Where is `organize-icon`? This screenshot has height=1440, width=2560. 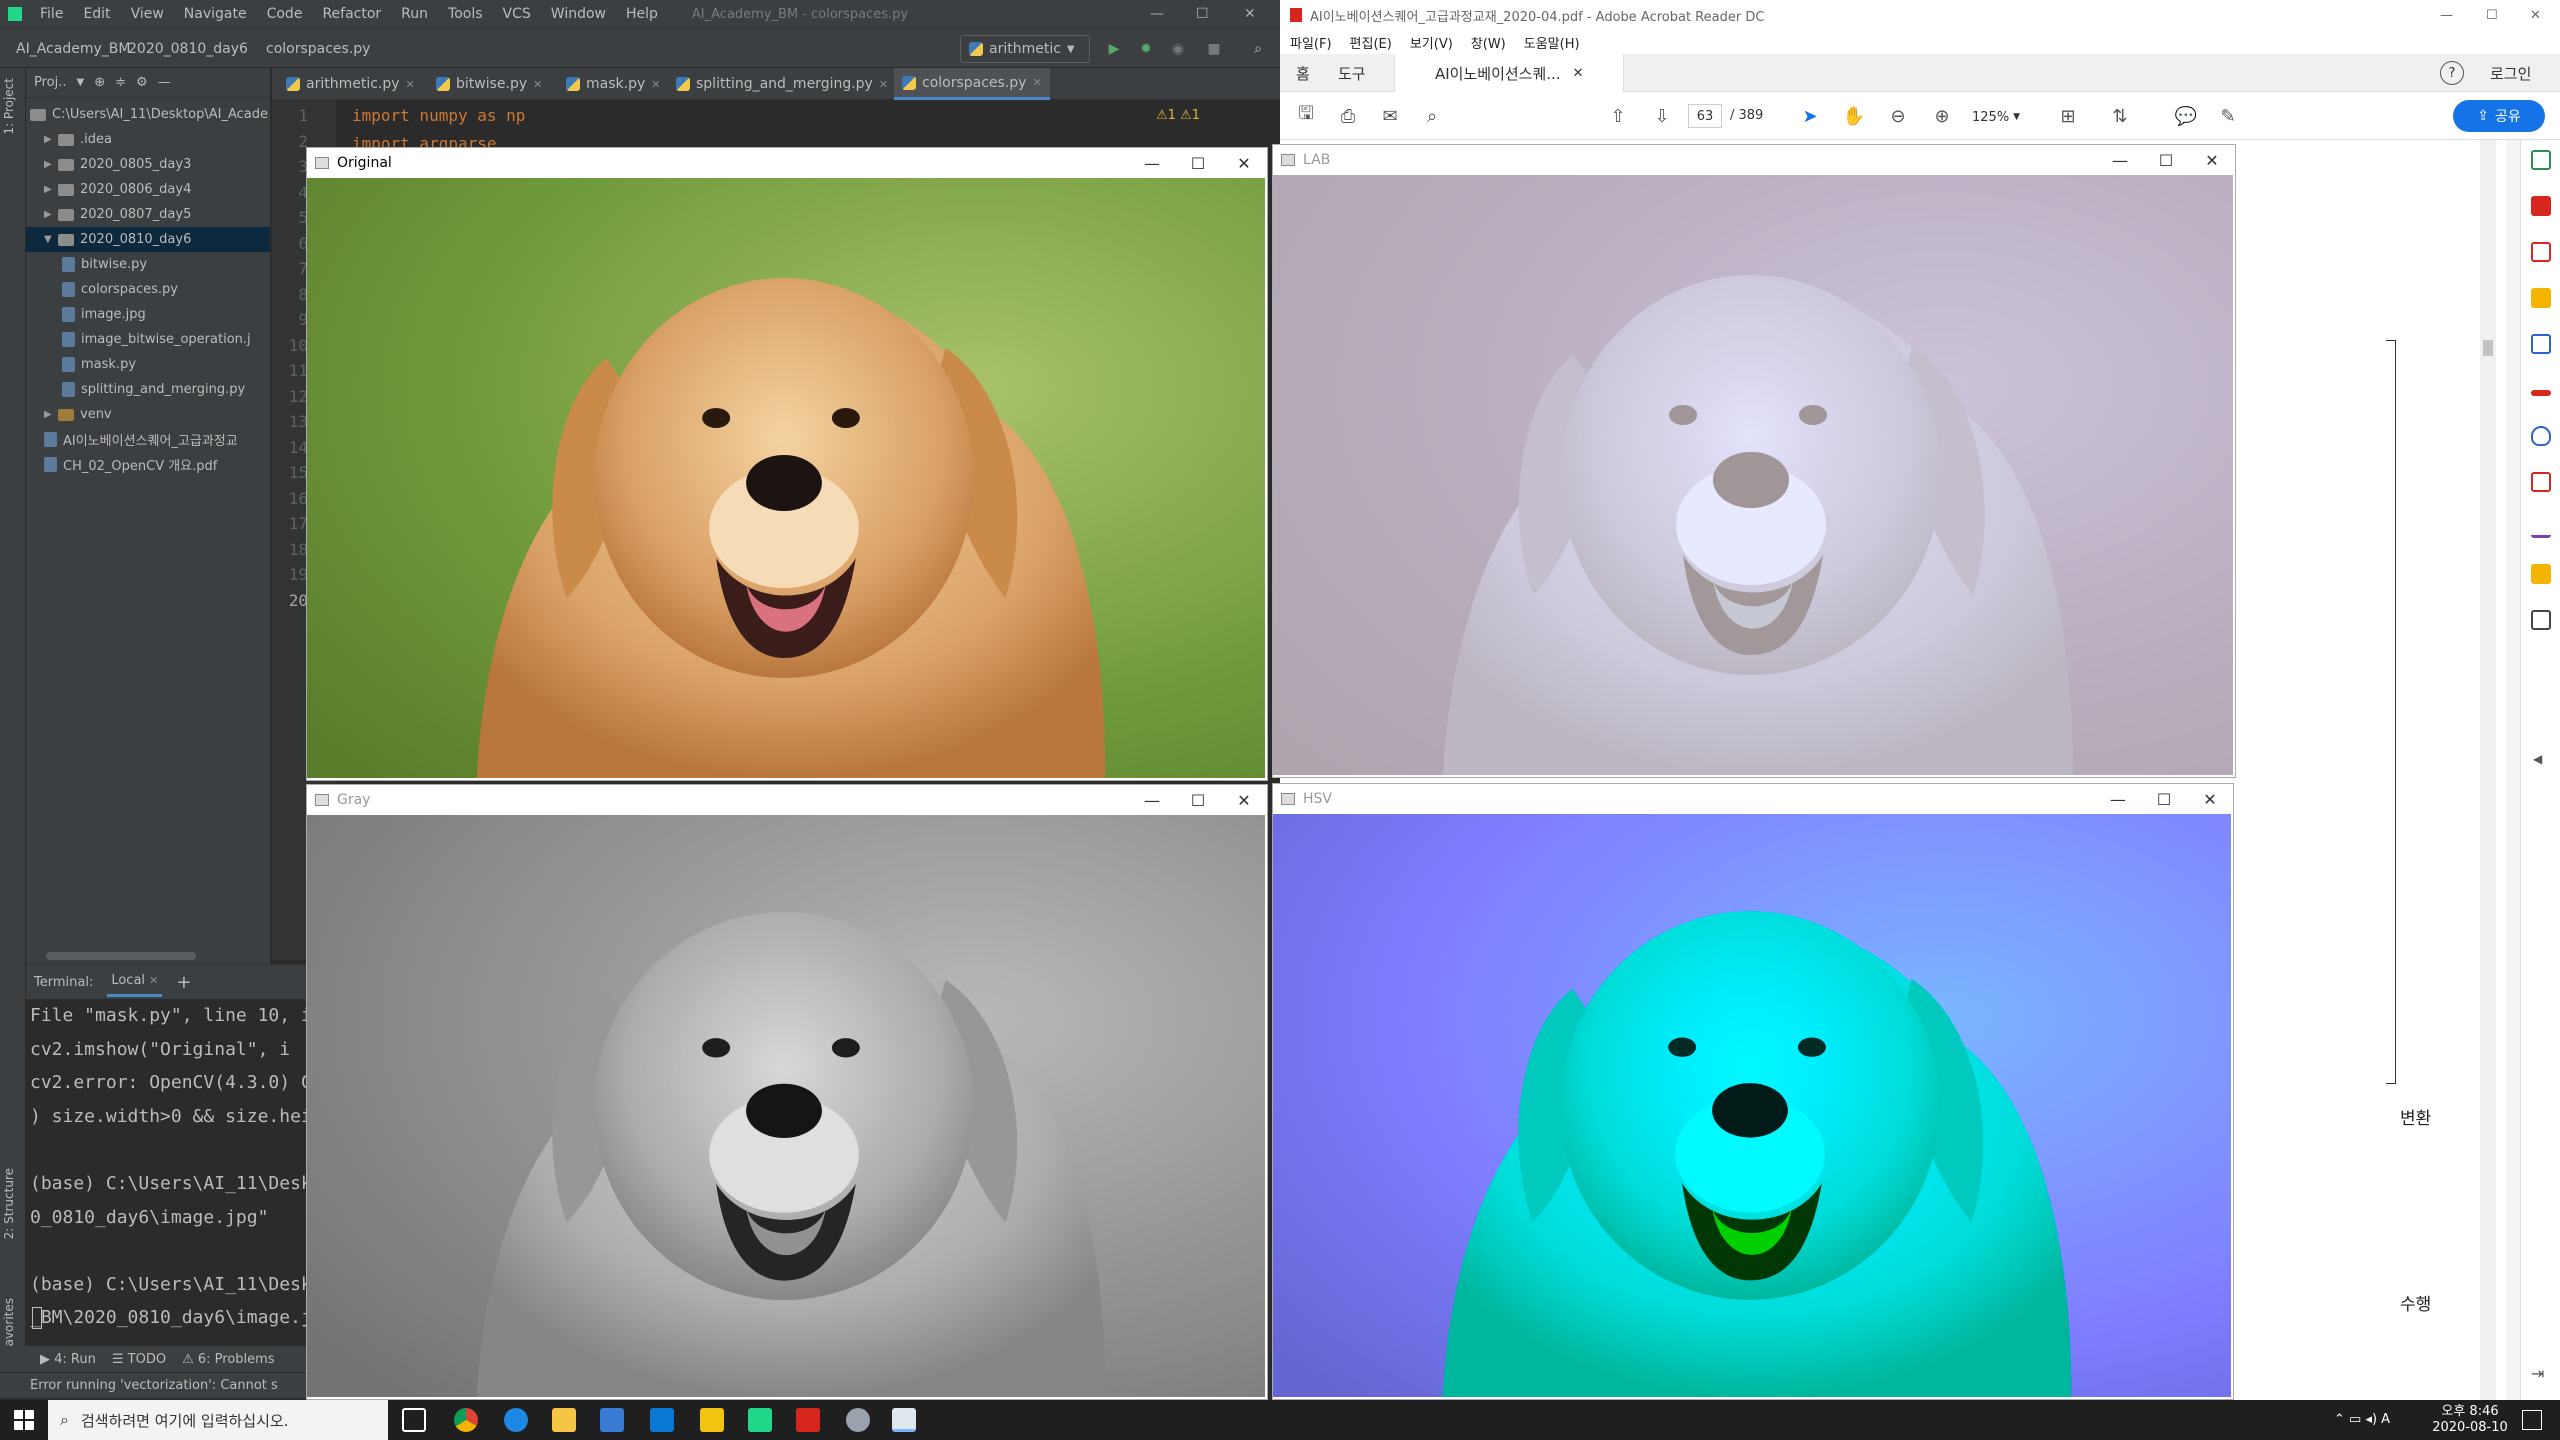 organize-icon is located at coordinates (2541, 482).